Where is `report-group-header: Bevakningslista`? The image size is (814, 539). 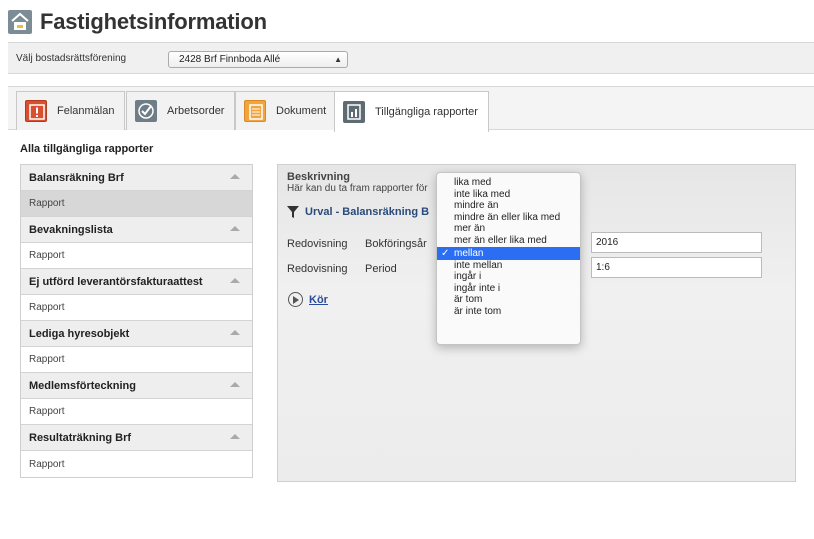
report-group-header: Bevakningslista is located at coordinates (136, 230).